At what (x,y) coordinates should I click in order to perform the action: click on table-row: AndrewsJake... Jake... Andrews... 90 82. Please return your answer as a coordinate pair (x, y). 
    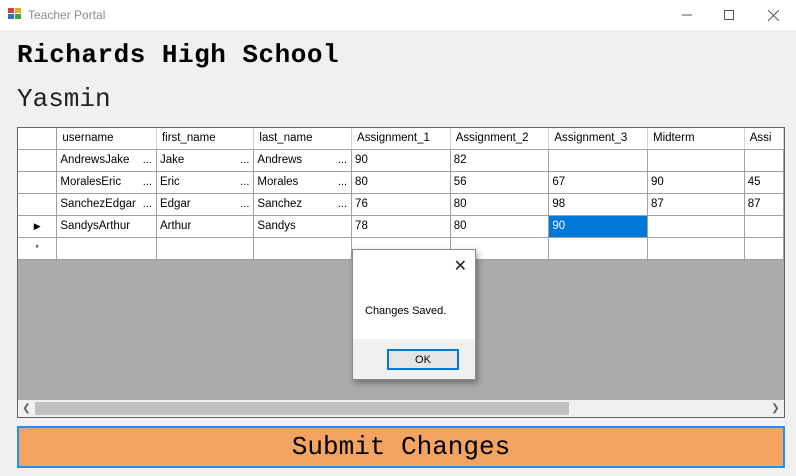
    Looking at the image, I should click on (401, 160).